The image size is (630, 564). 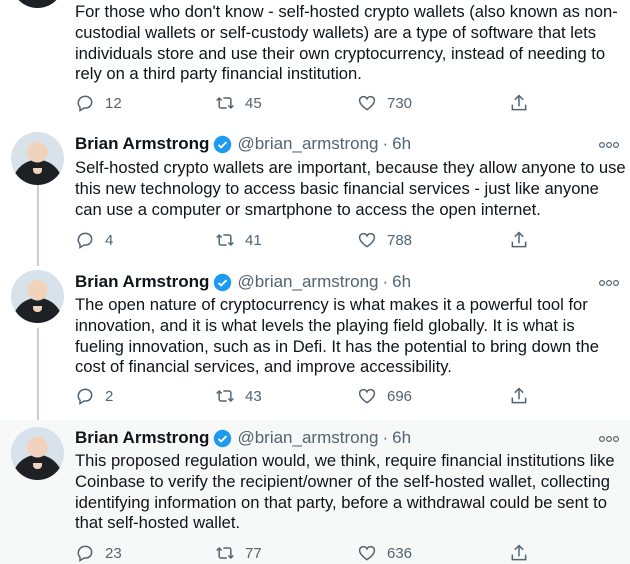 What do you see at coordinates (113, 103) in the screenshot?
I see `reply-count: 12` at bounding box center [113, 103].